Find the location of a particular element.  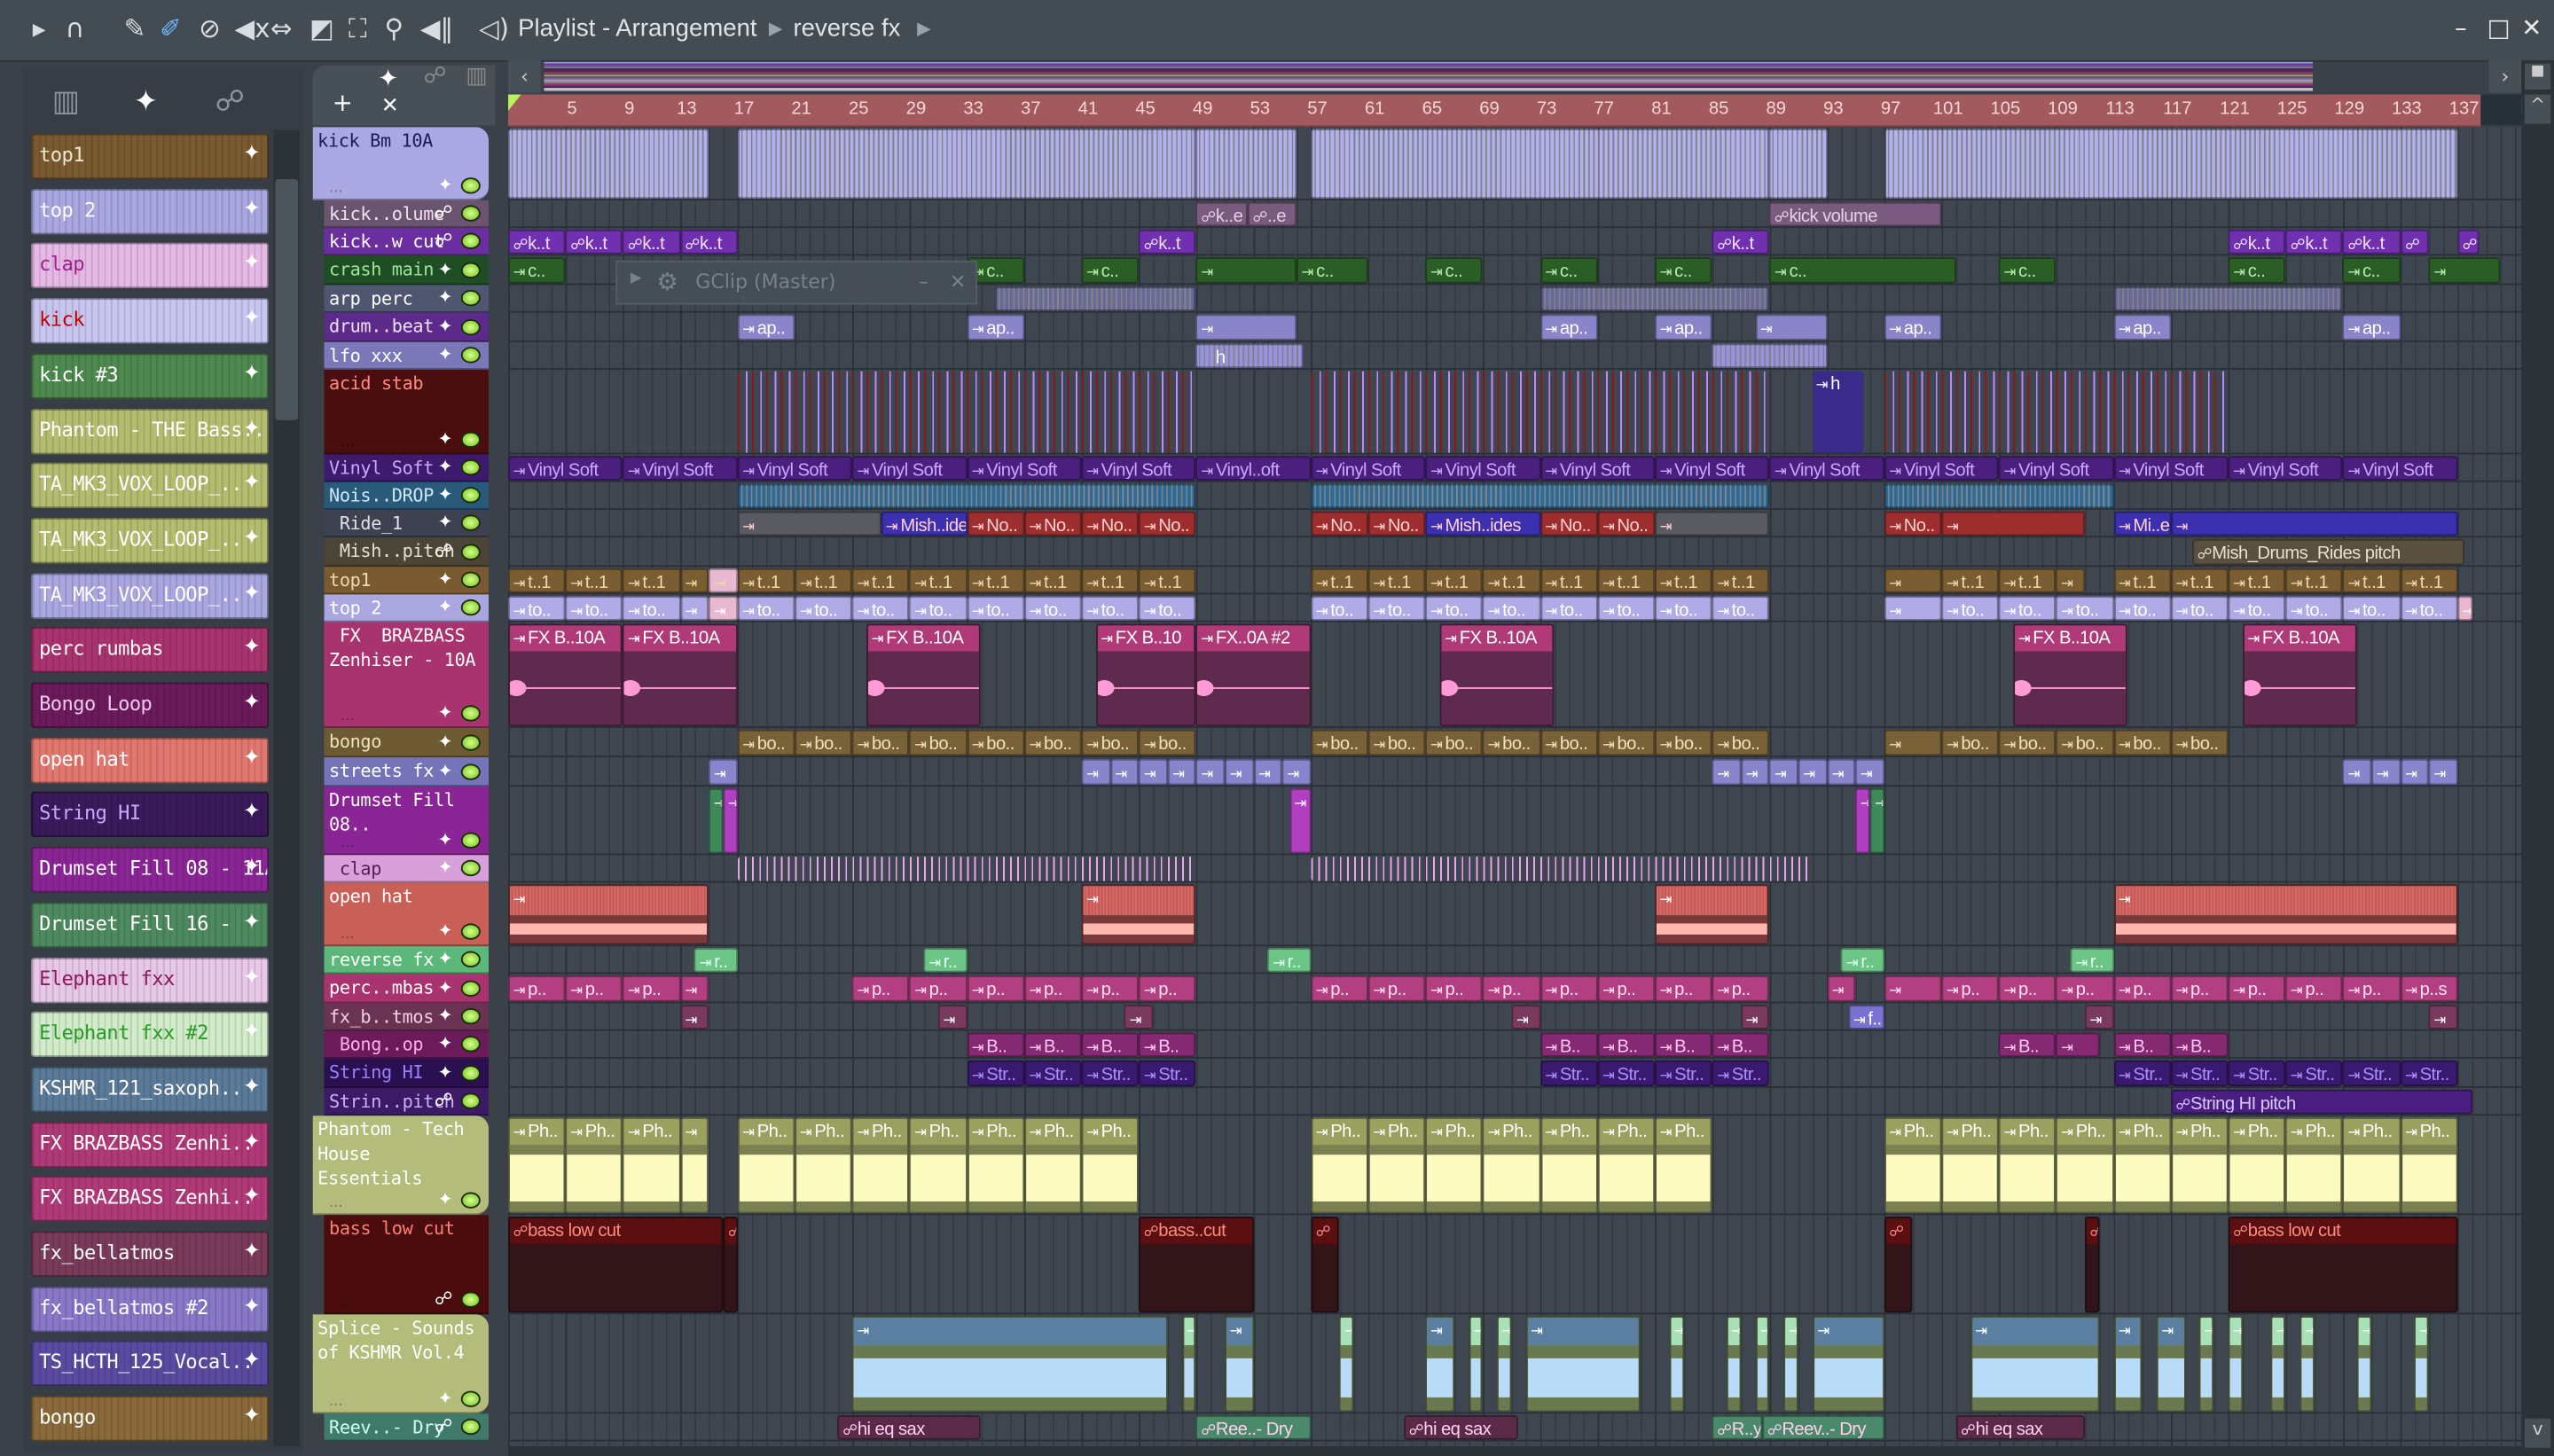

gclip-close-button: ✕ is located at coordinates (958, 282).